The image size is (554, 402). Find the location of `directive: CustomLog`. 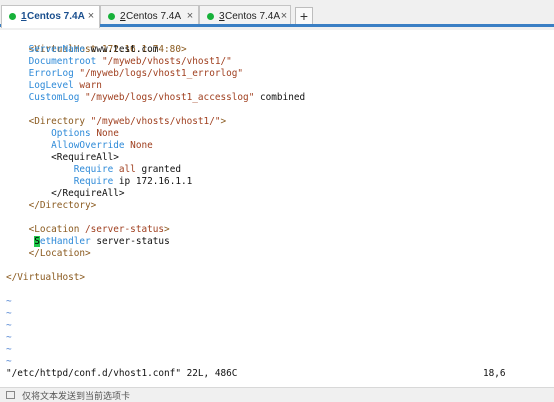

directive: CustomLog is located at coordinates (43, 97).